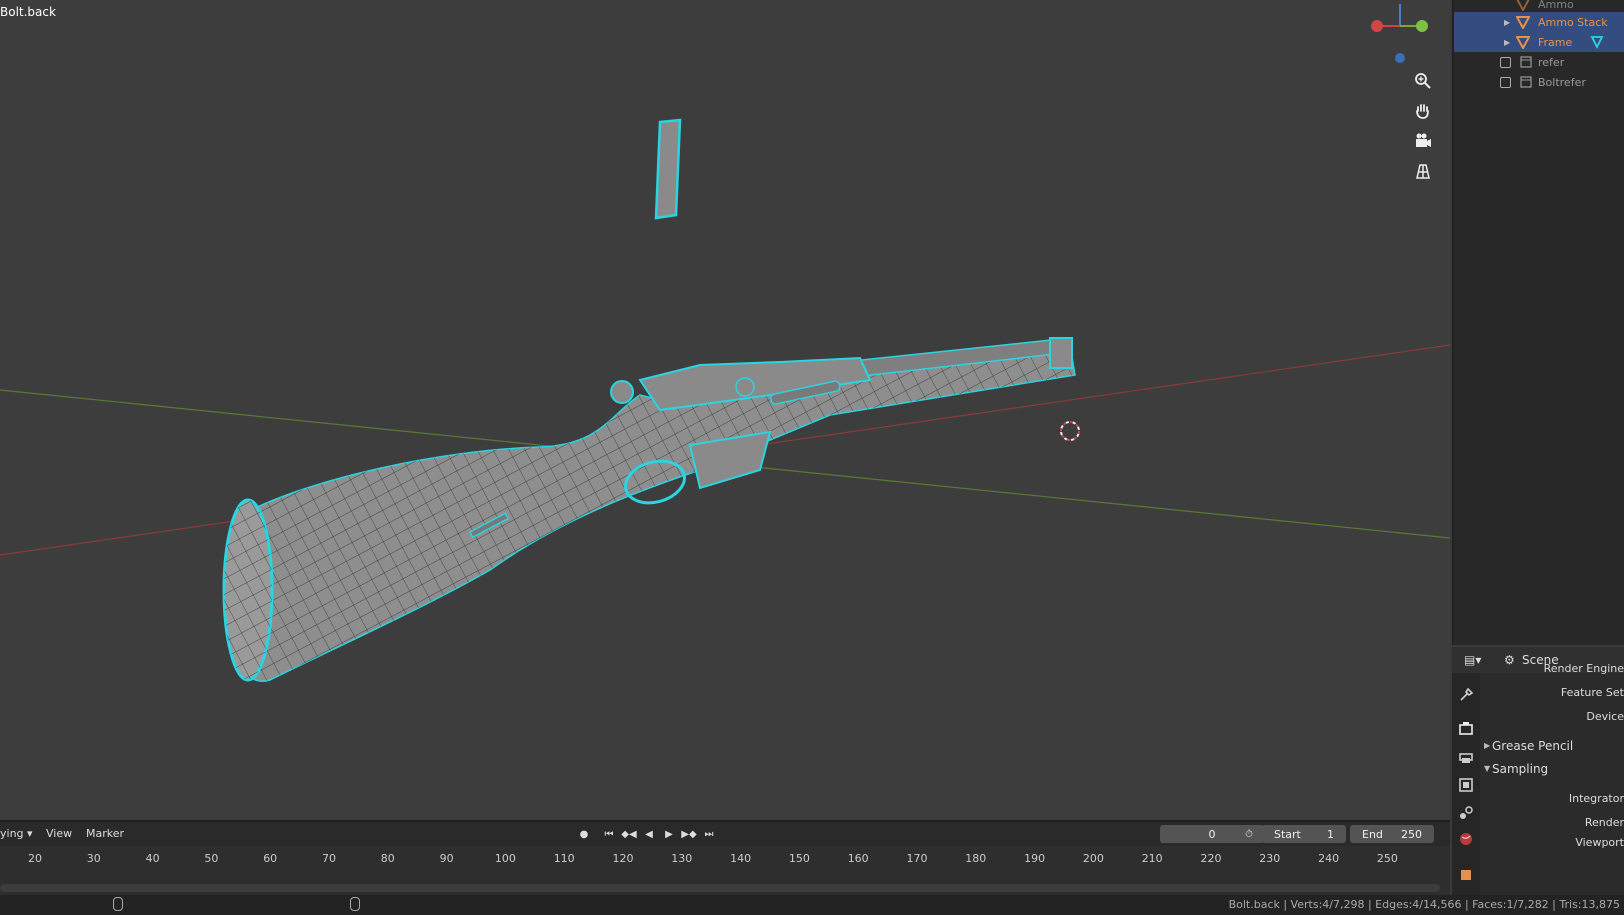 The width and height of the screenshot is (1624, 915). What do you see at coordinates (1400, 35) in the screenshot?
I see `navigation-gizmo` at bounding box center [1400, 35].